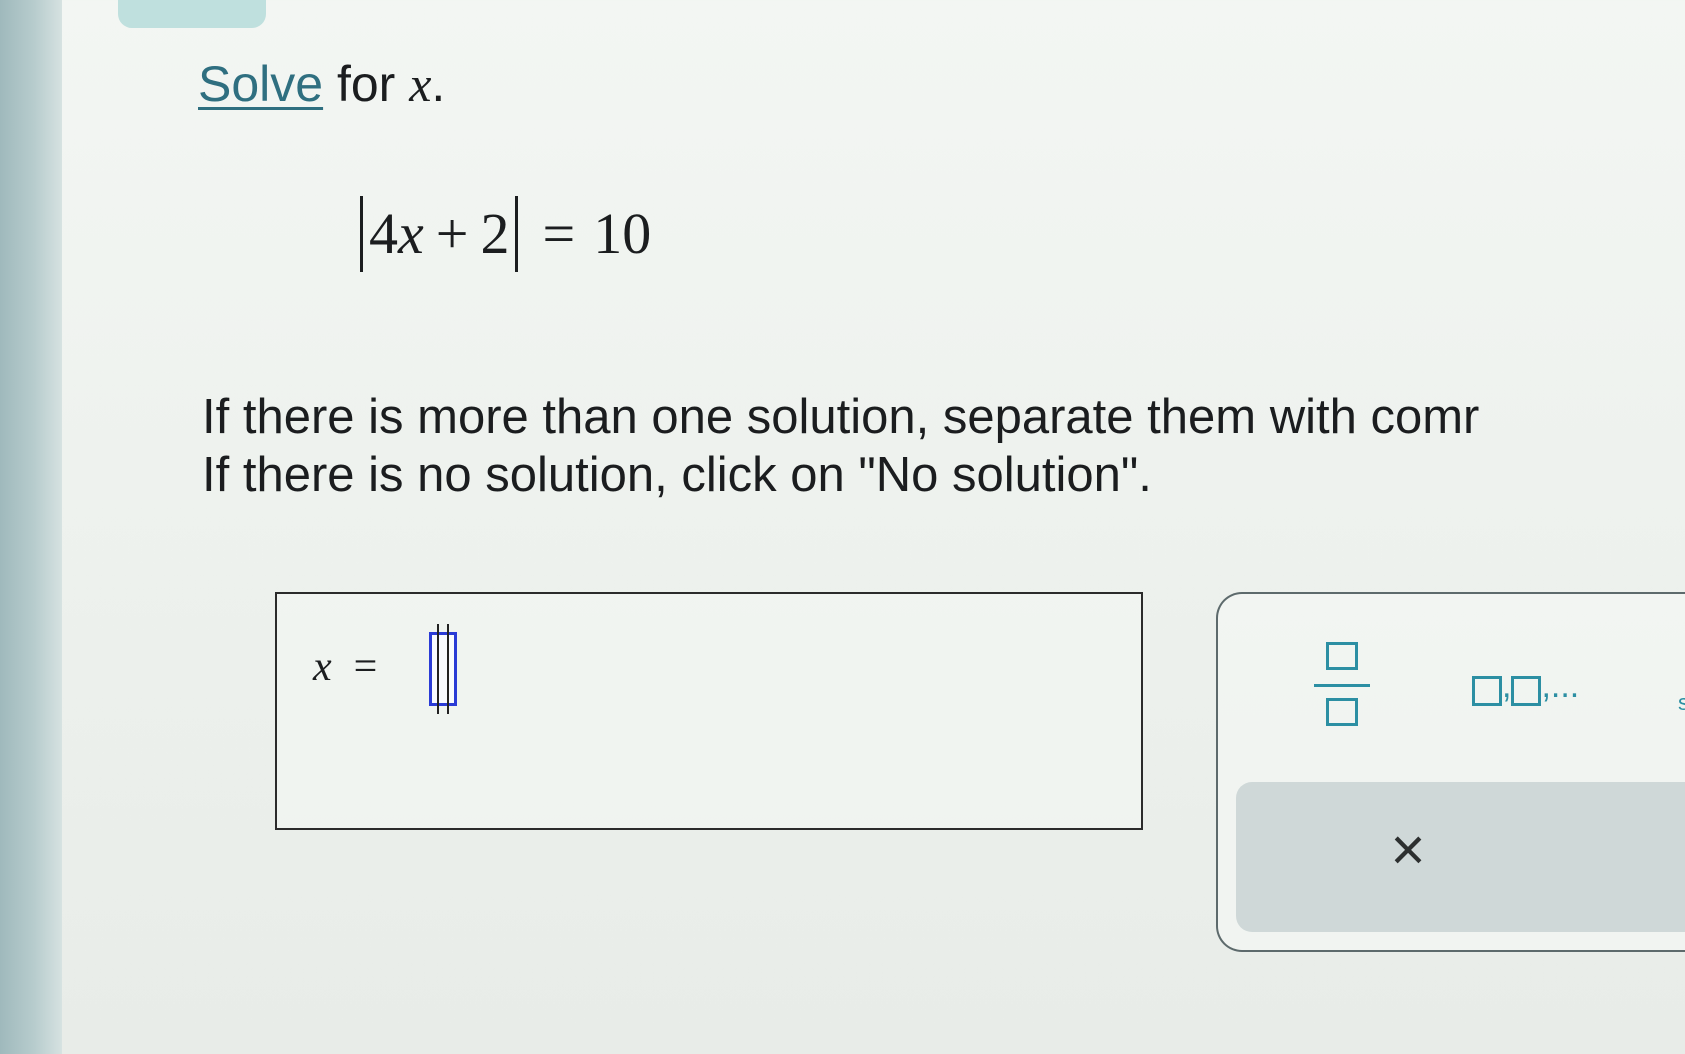  I want to click on eq-coefficient: 4, so click(383, 233).